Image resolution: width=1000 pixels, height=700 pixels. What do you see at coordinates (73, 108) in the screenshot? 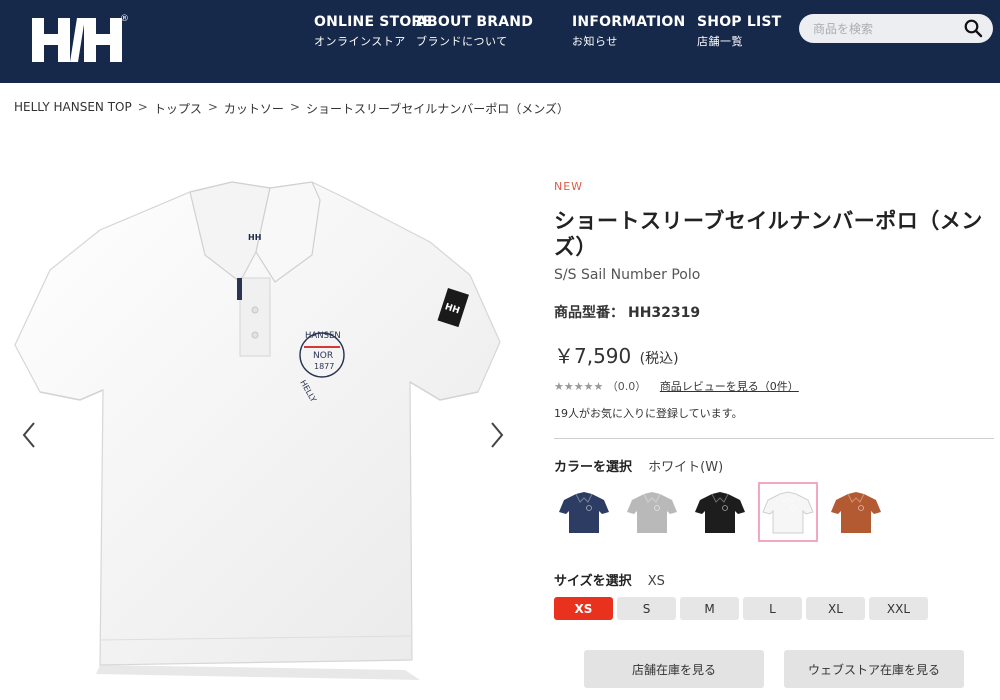
I see `breadcrumb-home: HELLY HANSEN TOP` at bounding box center [73, 108].